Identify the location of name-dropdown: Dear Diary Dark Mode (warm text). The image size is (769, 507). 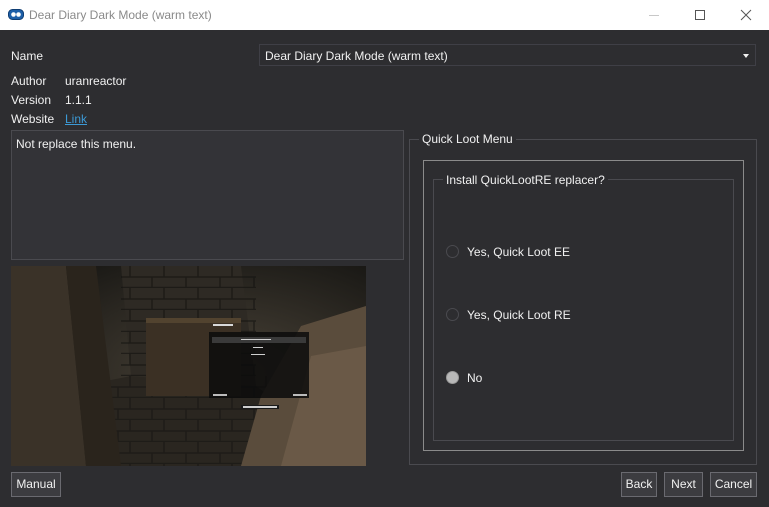
(507, 55).